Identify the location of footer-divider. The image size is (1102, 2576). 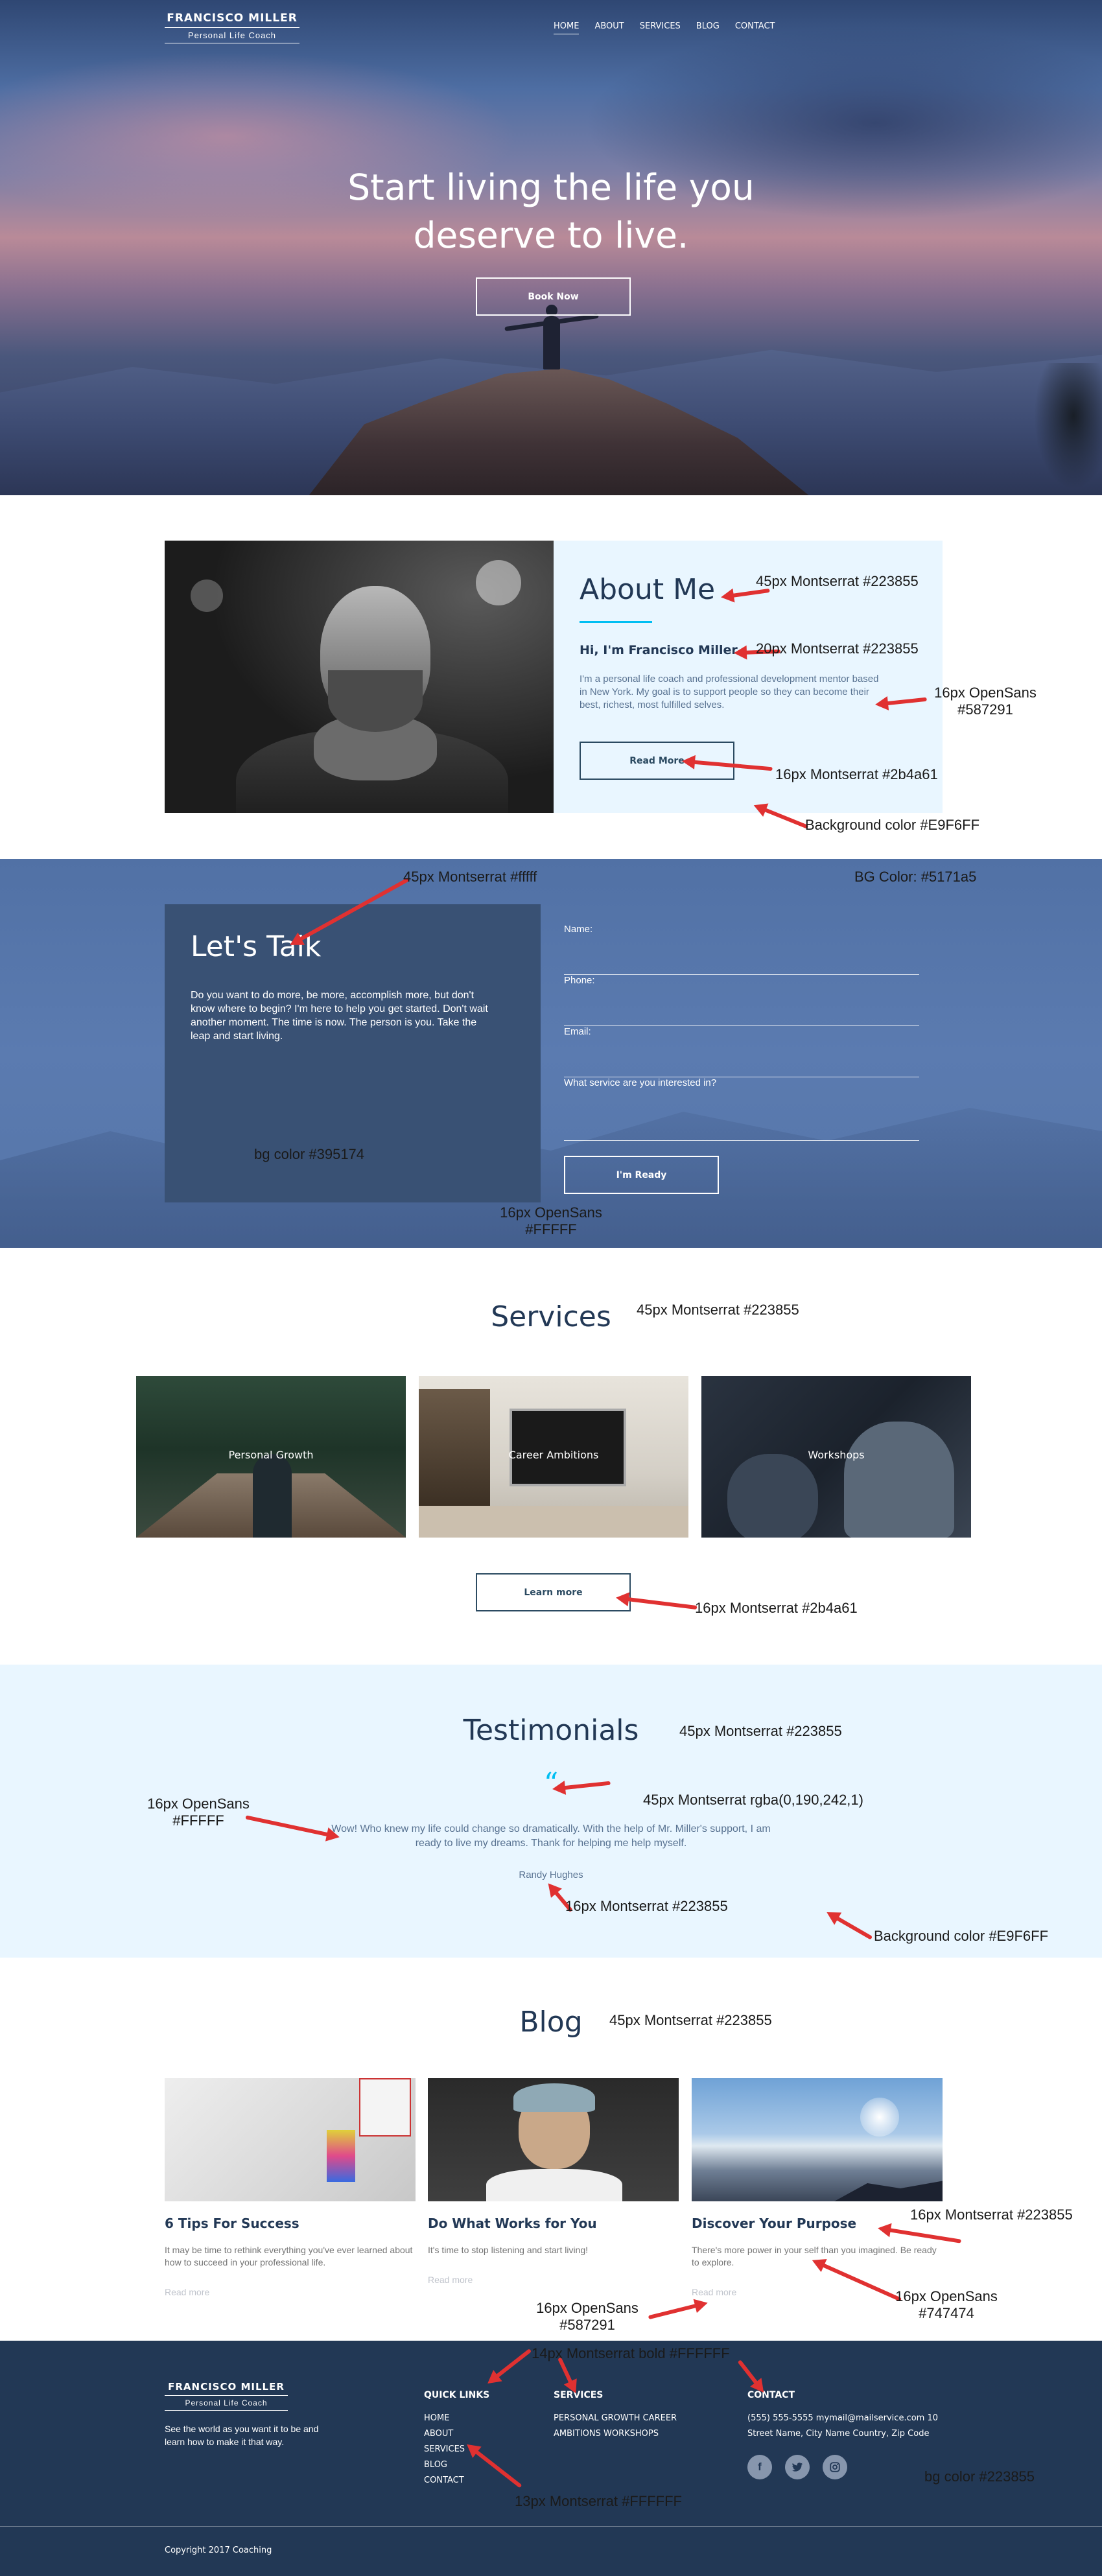
(551, 2526).